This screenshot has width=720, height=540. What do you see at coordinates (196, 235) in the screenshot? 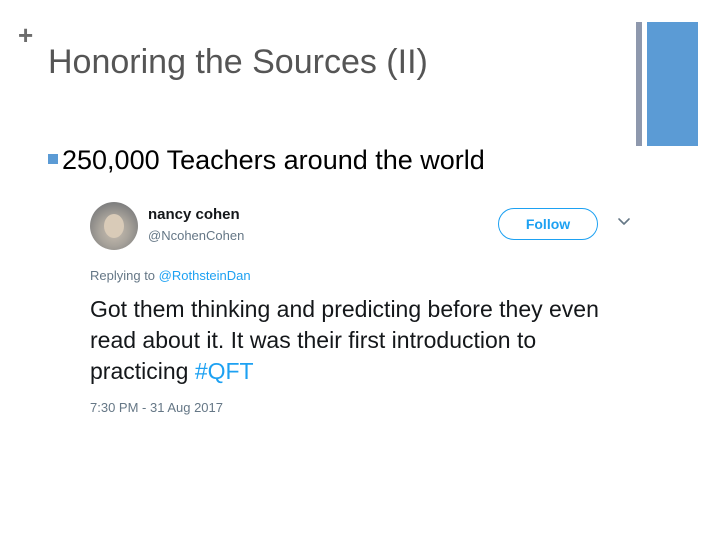
I see `tweet-author-handle: @NcohenCohen` at bounding box center [196, 235].